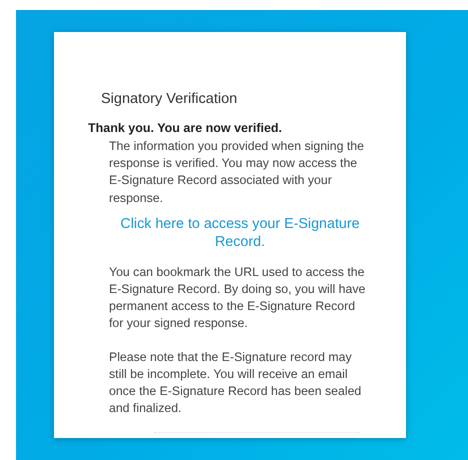 The height and width of the screenshot is (460, 468). What do you see at coordinates (235, 383) in the screenshot?
I see `info-paragraph: Please note that the E-Signature record may still be incomplete. You will receive an email once the E-Signature Record has been sealed and finalized.` at bounding box center [235, 383].